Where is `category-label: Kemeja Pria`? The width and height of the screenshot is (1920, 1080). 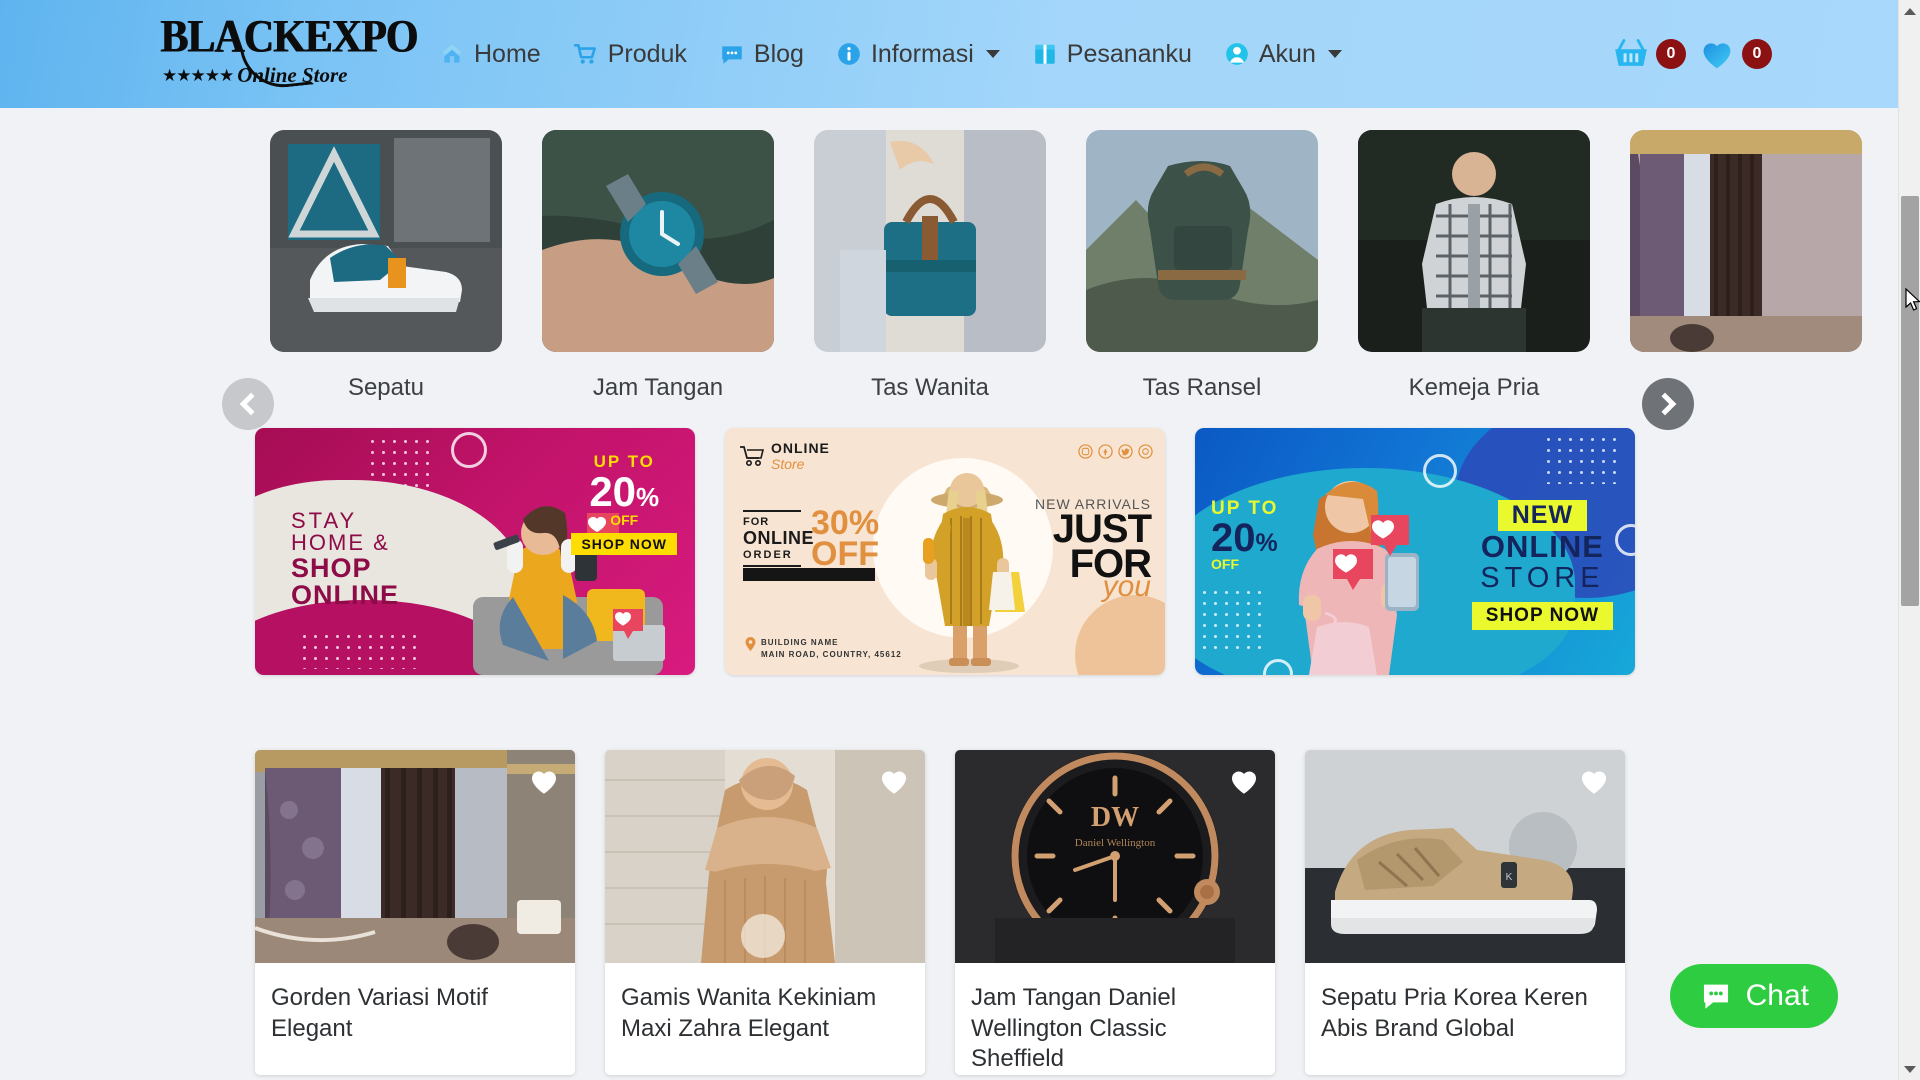 category-label: Kemeja Pria is located at coordinates (1474, 387).